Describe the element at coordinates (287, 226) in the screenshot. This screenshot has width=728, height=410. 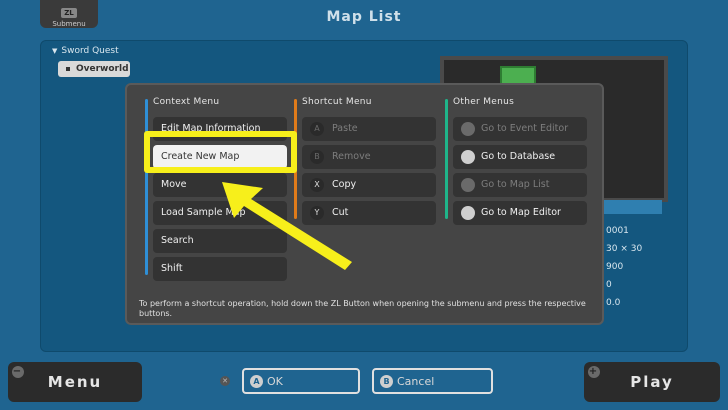
I see `highlight-arrow-icon` at that location.